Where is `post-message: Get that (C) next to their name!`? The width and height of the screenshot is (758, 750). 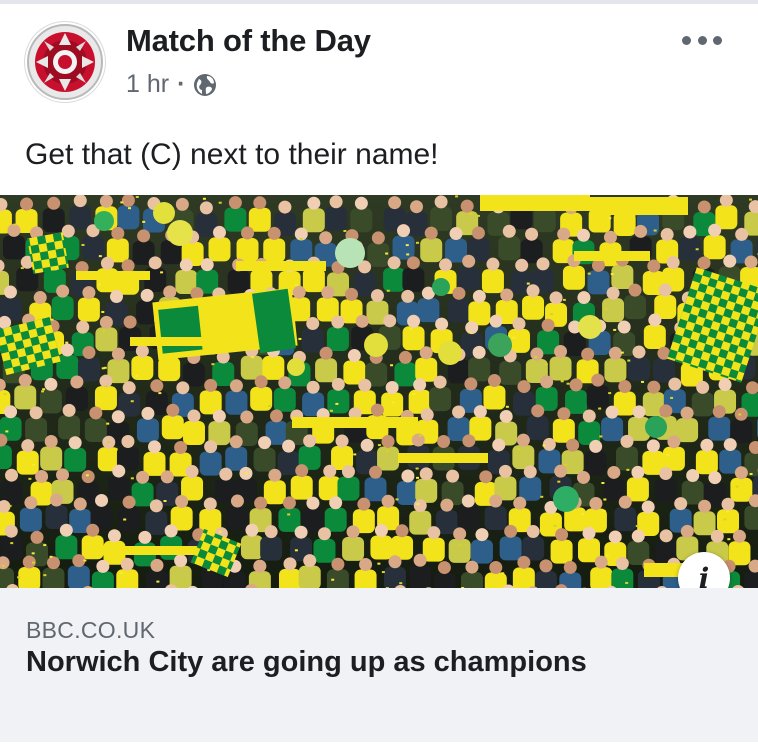
post-message: Get that (C) next to their name! is located at coordinates (232, 154).